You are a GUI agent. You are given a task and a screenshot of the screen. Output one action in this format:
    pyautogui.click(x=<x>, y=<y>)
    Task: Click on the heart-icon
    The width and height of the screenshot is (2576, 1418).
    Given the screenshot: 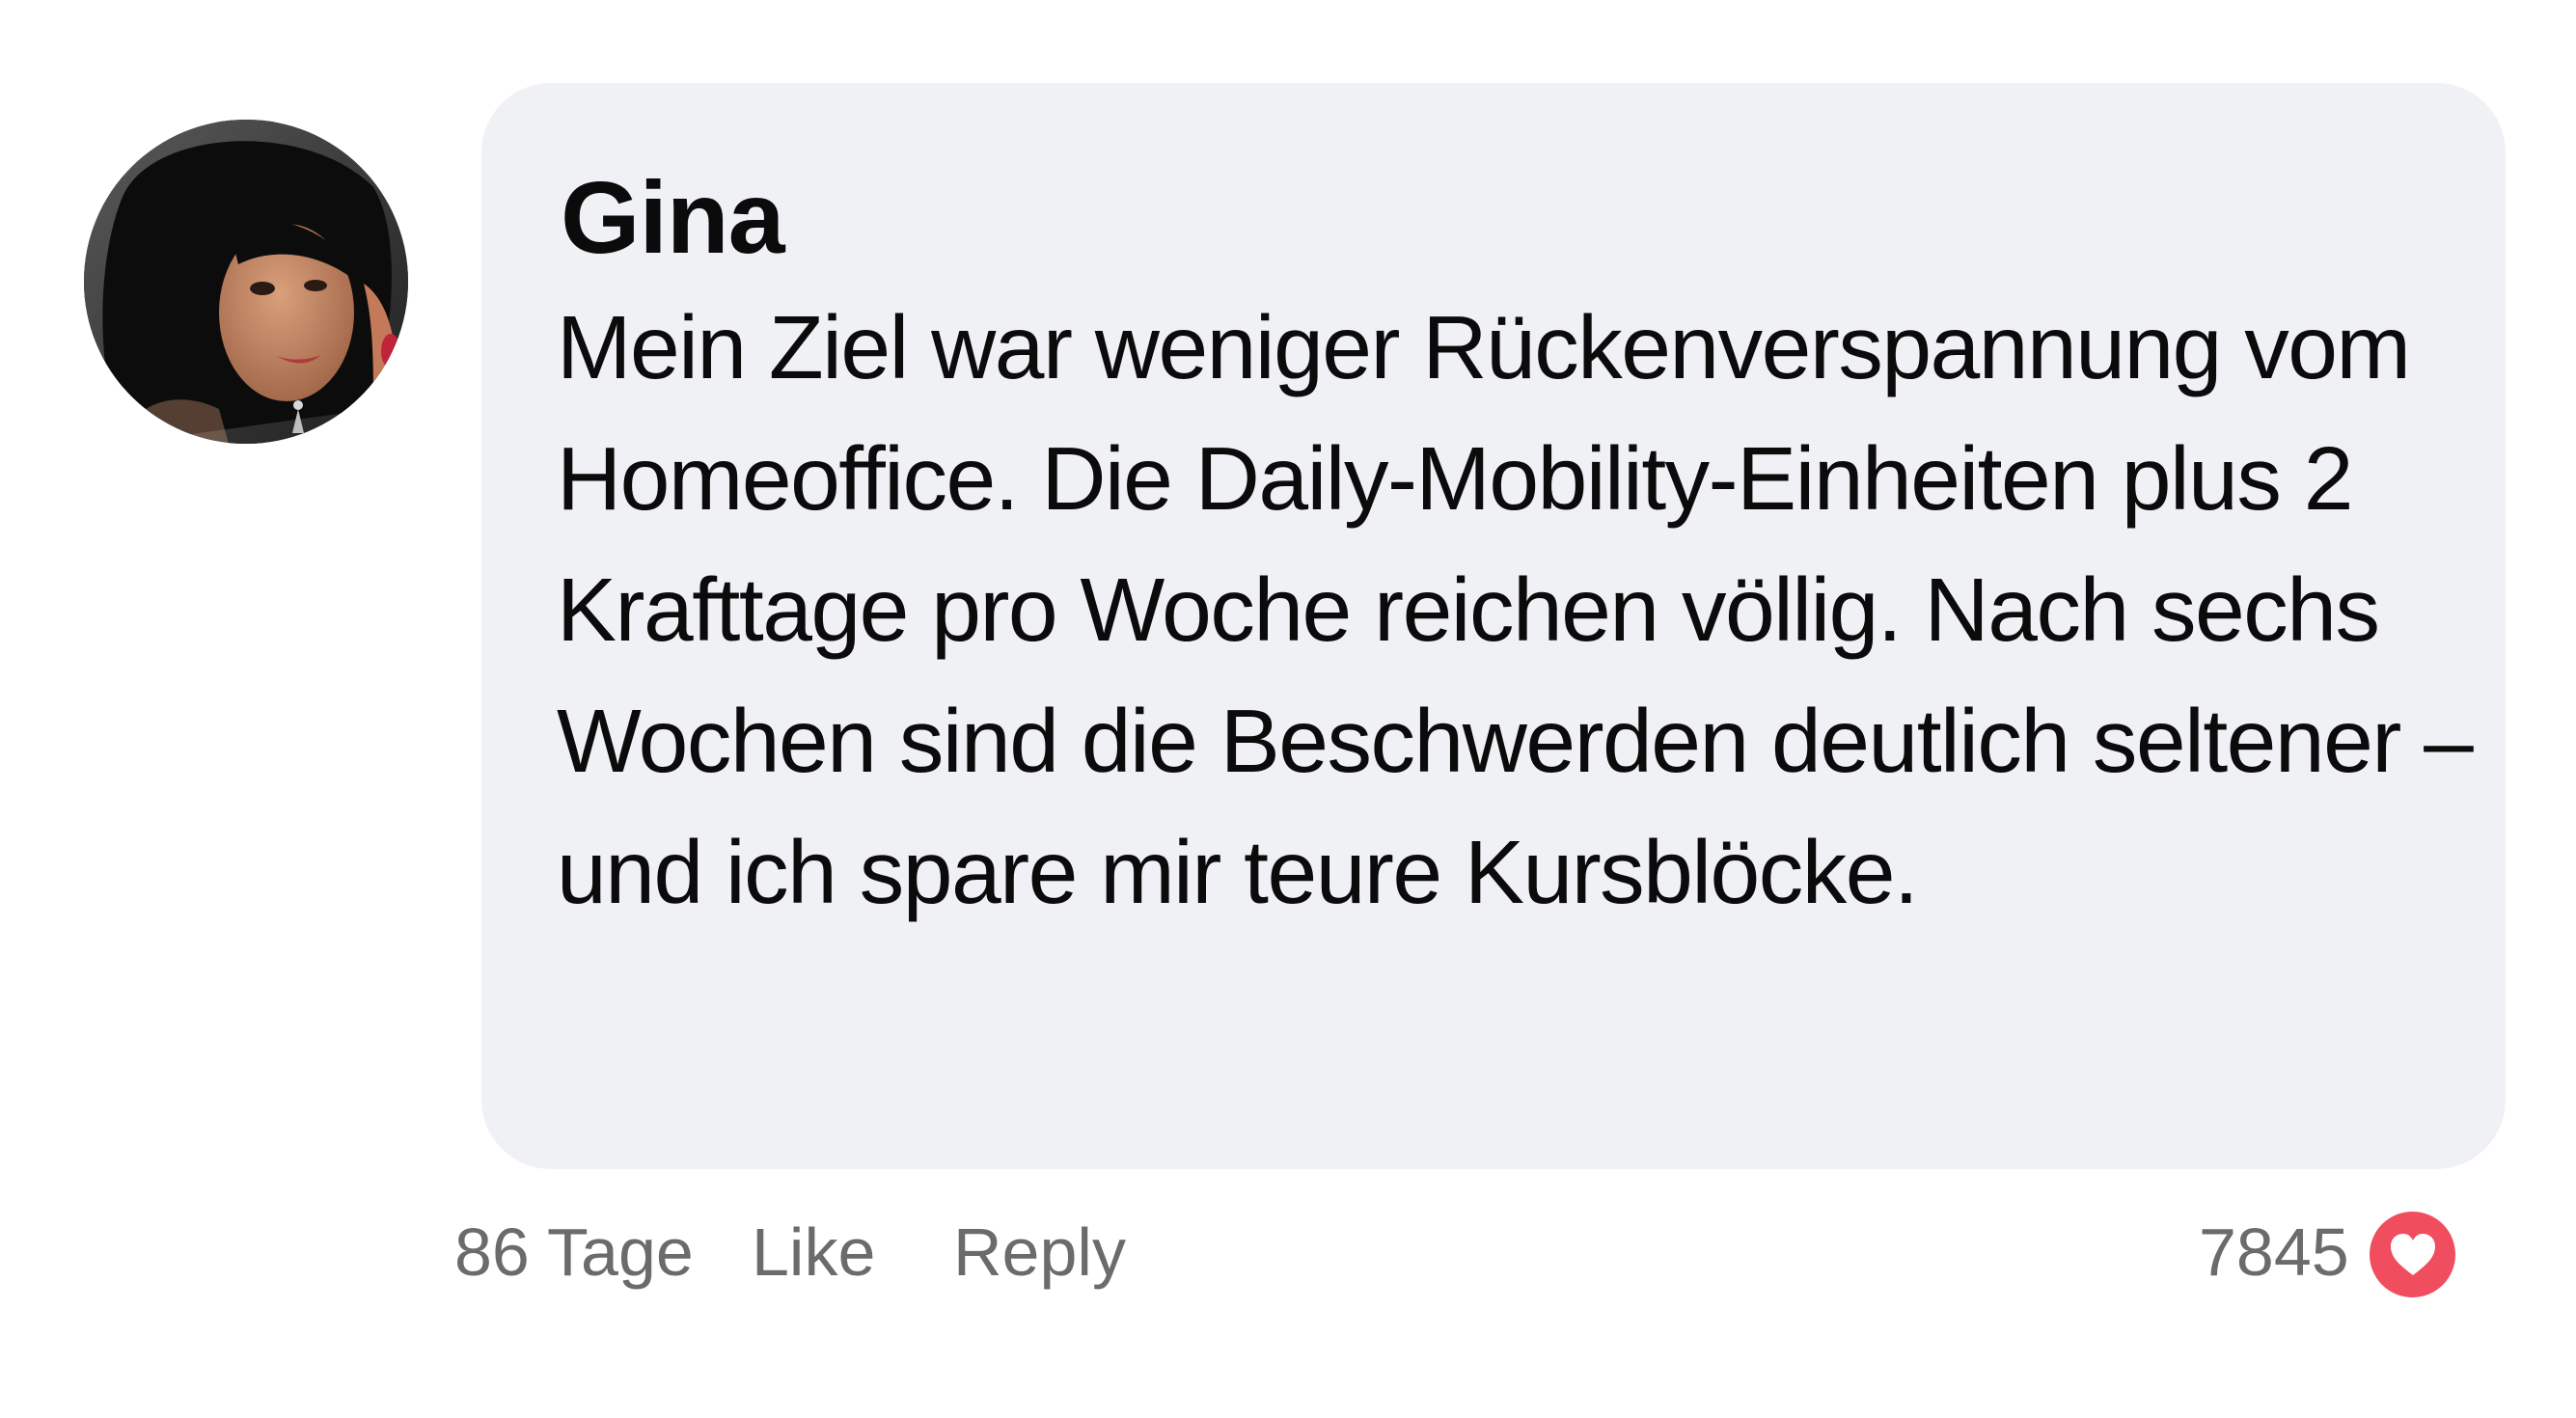 What is the action you would take?
    pyautogui.click(x=2412, y=1254)
    